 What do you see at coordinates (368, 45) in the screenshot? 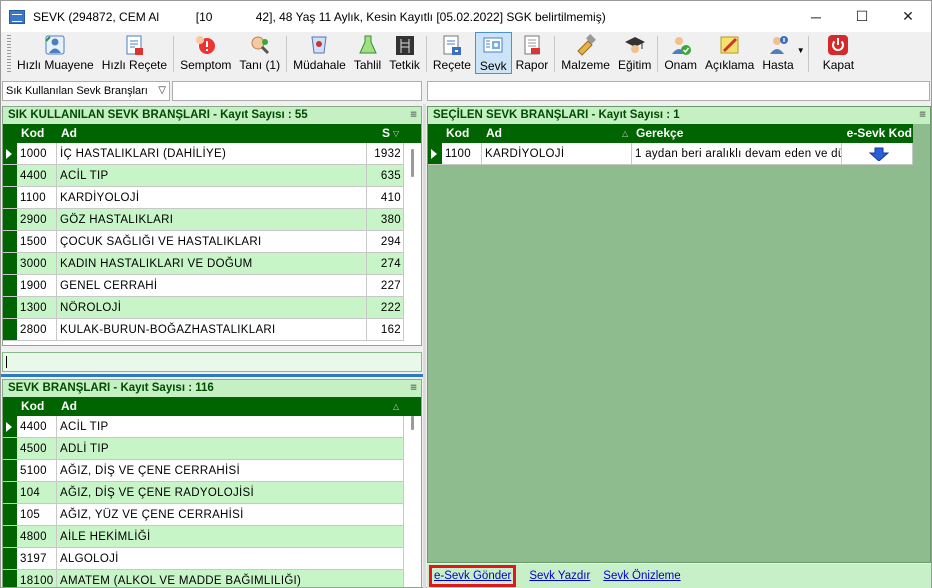
I see `flask-icon` at bounding box center [368, 45].